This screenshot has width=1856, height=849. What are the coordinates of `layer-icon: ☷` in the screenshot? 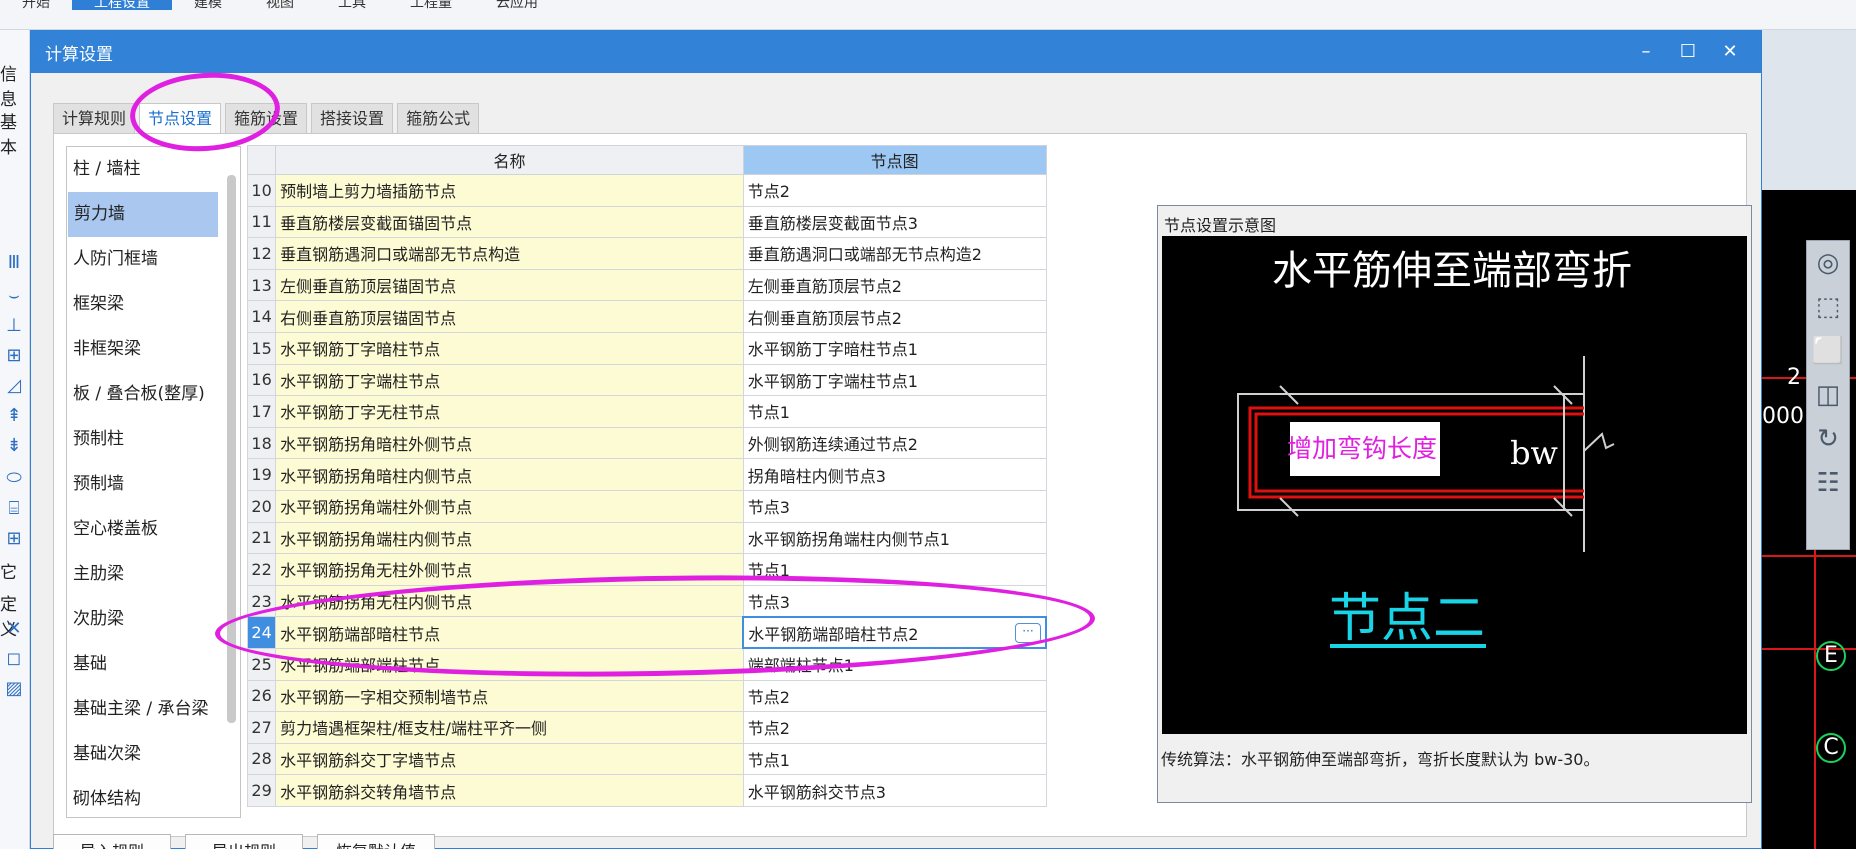 It's located at (1828, 483).